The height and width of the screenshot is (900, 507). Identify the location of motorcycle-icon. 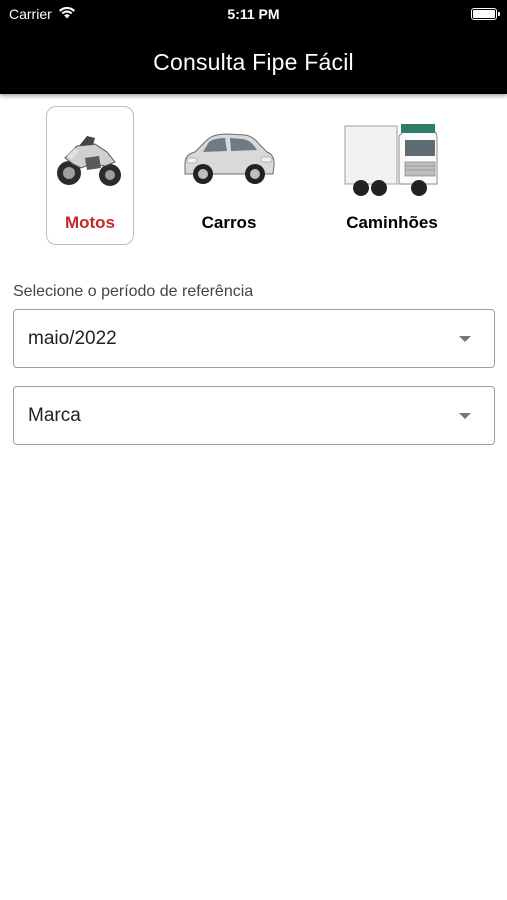
(90, 159).